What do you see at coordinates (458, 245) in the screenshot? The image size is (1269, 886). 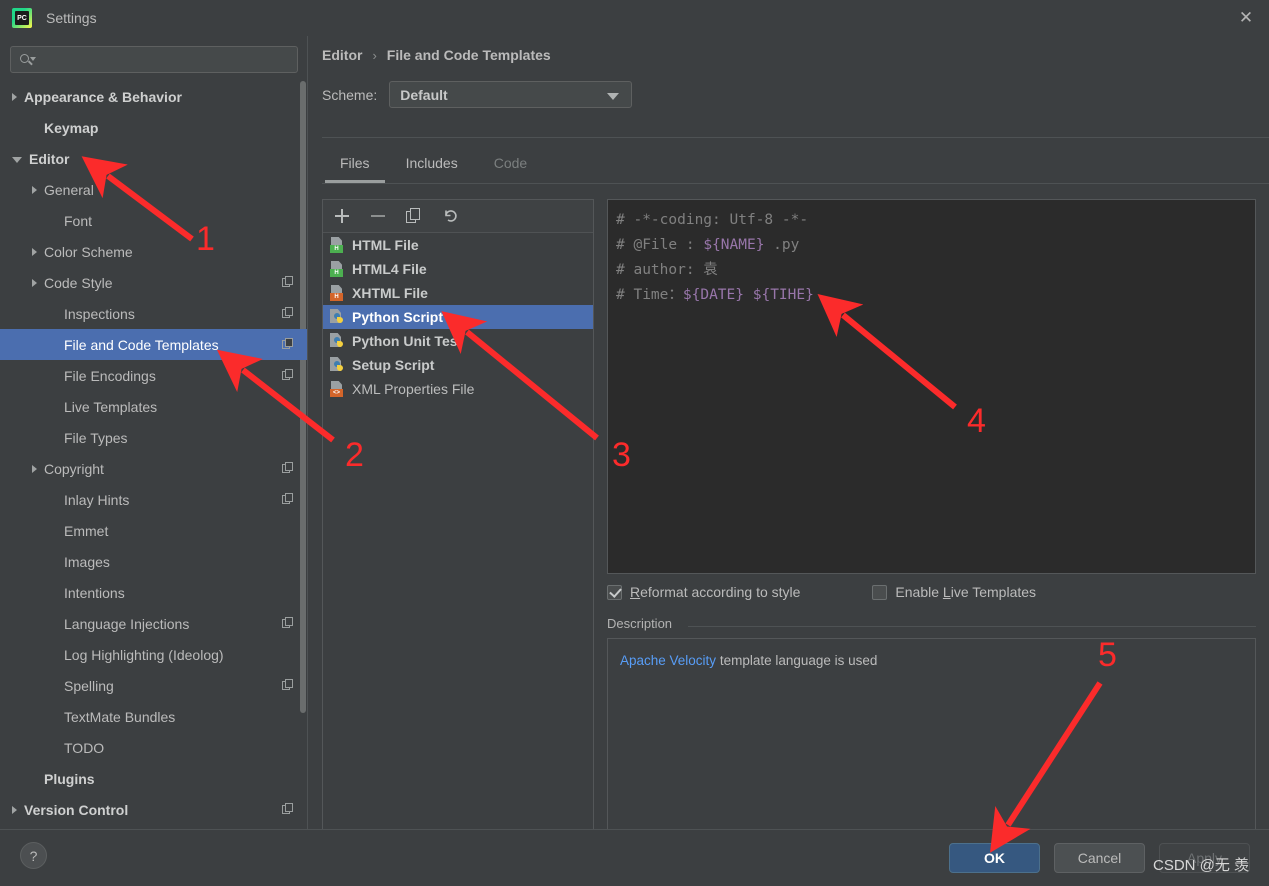 I see `template-item: H HTML File` at bounding box center [458, 245].